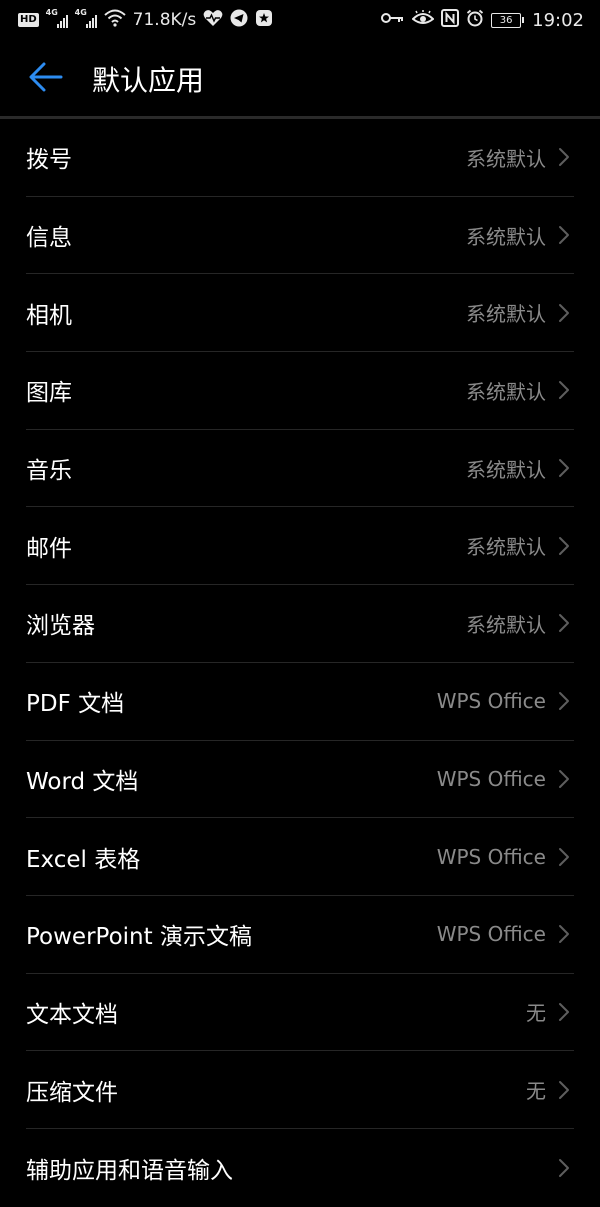  I want to click on list-item: 辅助应用和语音输入, so click(300, 1168).